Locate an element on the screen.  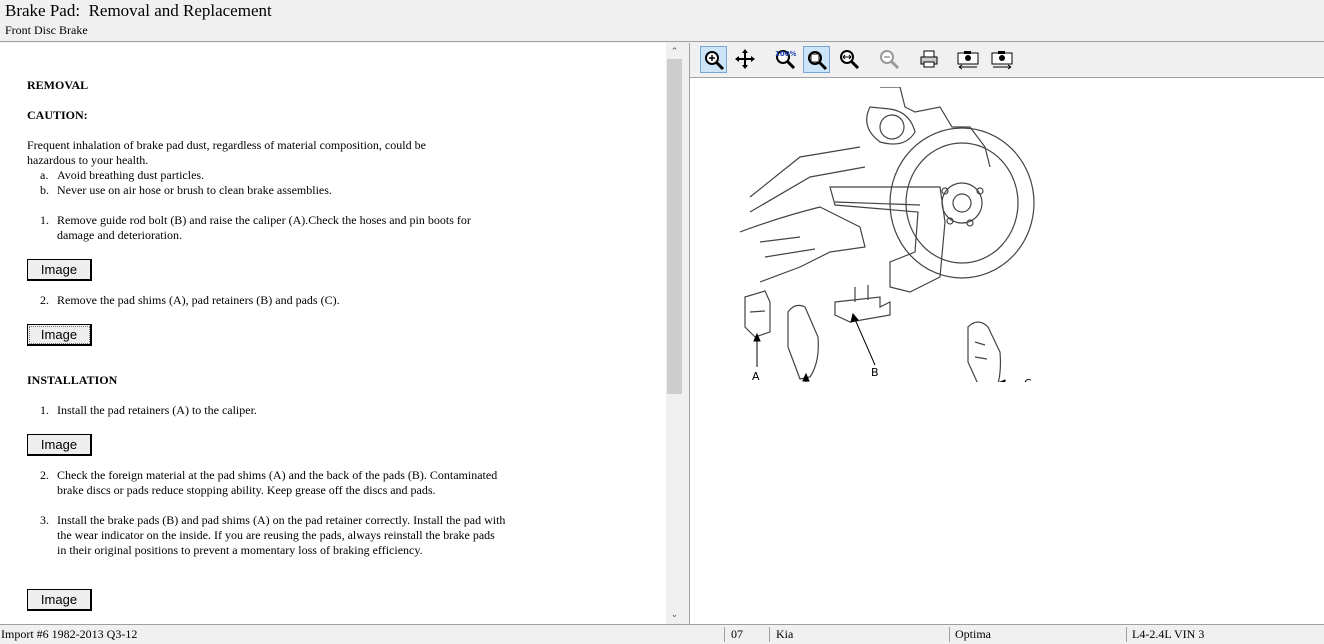
page-subtitle: Front Disc Brake is located at coordinates (46, 30).